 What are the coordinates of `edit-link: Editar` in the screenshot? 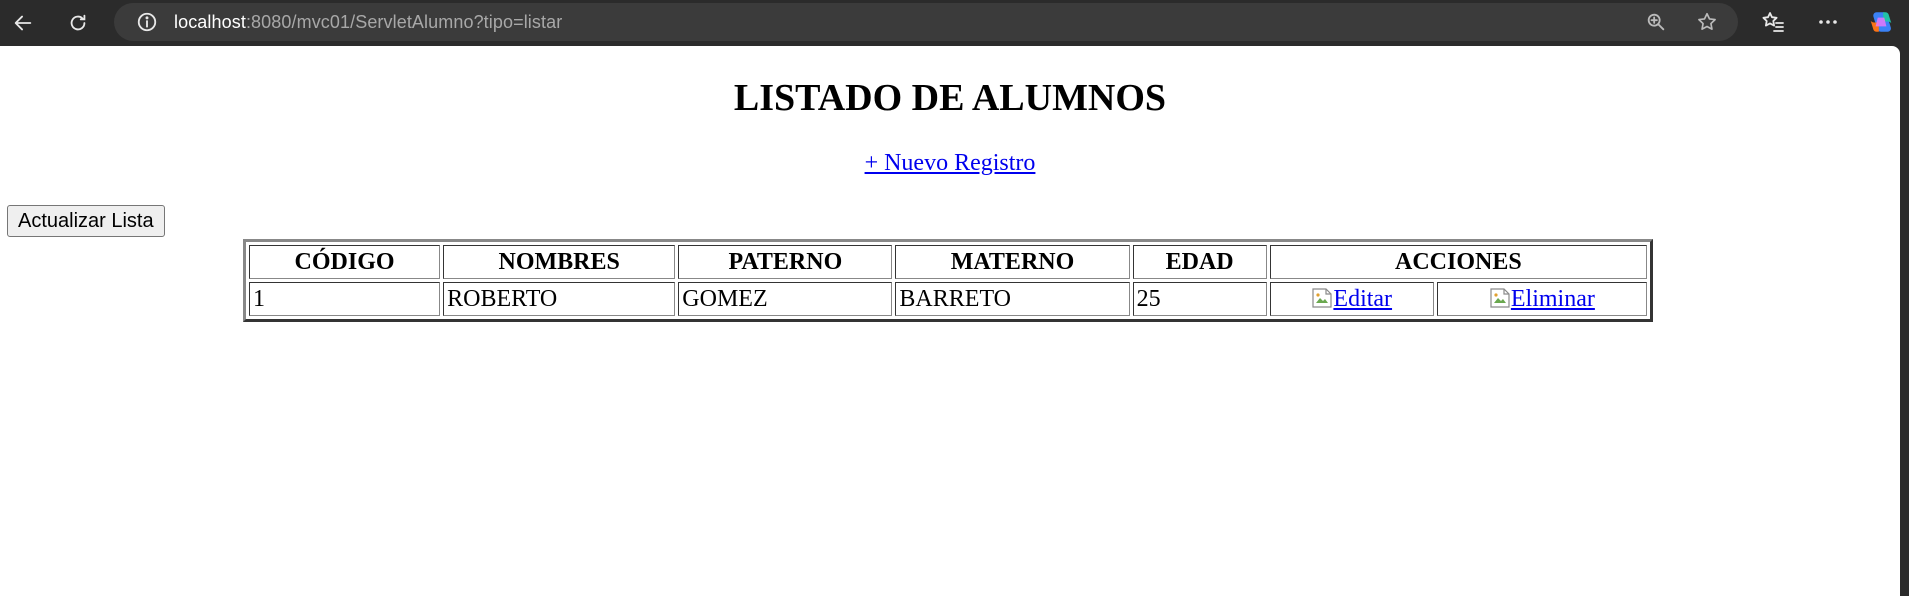 It's located at (1351, 299).